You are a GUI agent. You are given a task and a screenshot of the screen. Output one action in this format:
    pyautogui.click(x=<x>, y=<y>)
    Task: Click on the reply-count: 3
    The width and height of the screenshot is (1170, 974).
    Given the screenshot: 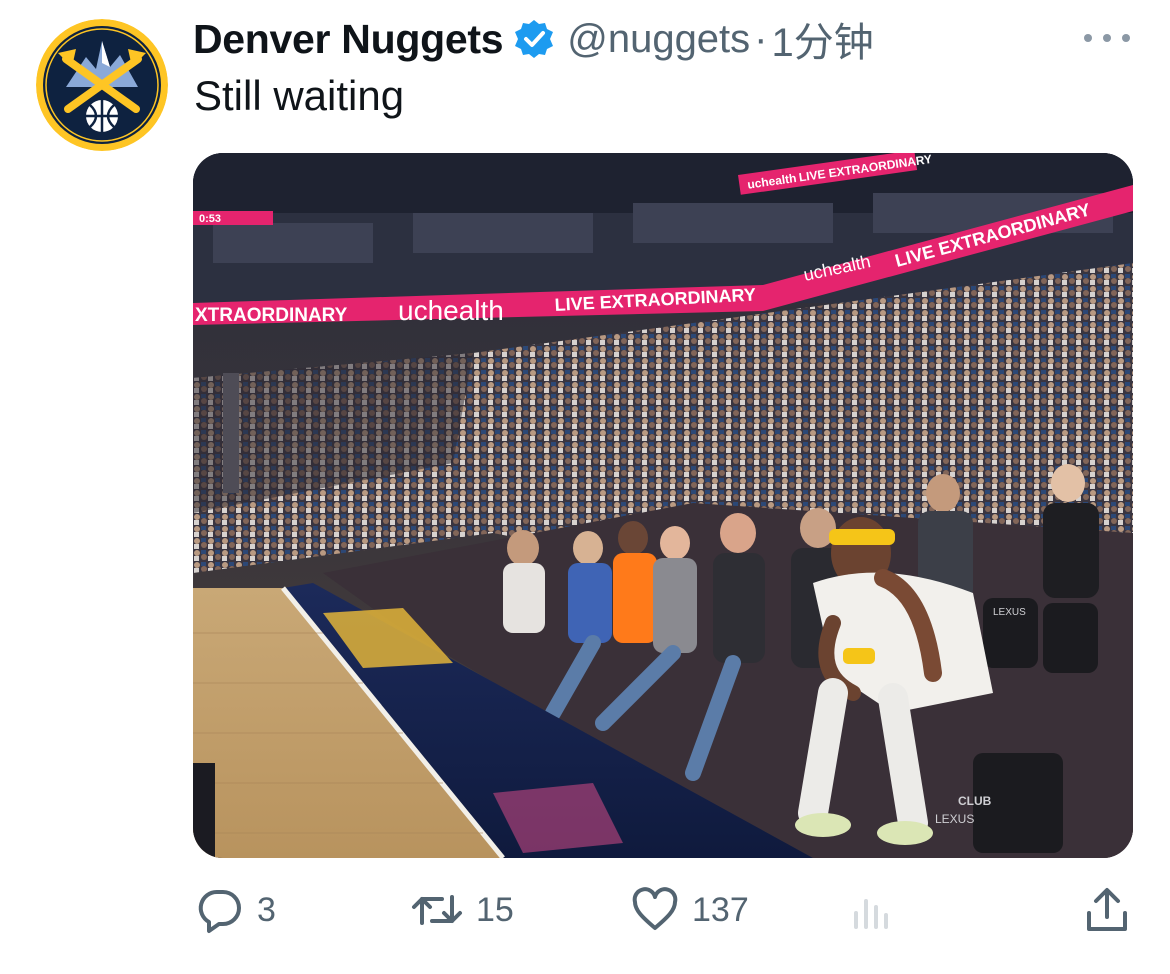 What is the action you would take?
    pyautogui.click(x=266, y=909)
    